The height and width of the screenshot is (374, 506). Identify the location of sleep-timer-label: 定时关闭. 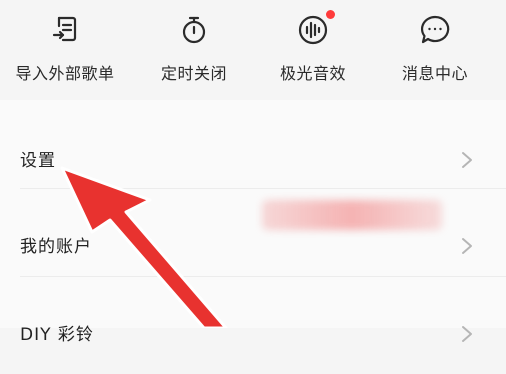
(193, 73).